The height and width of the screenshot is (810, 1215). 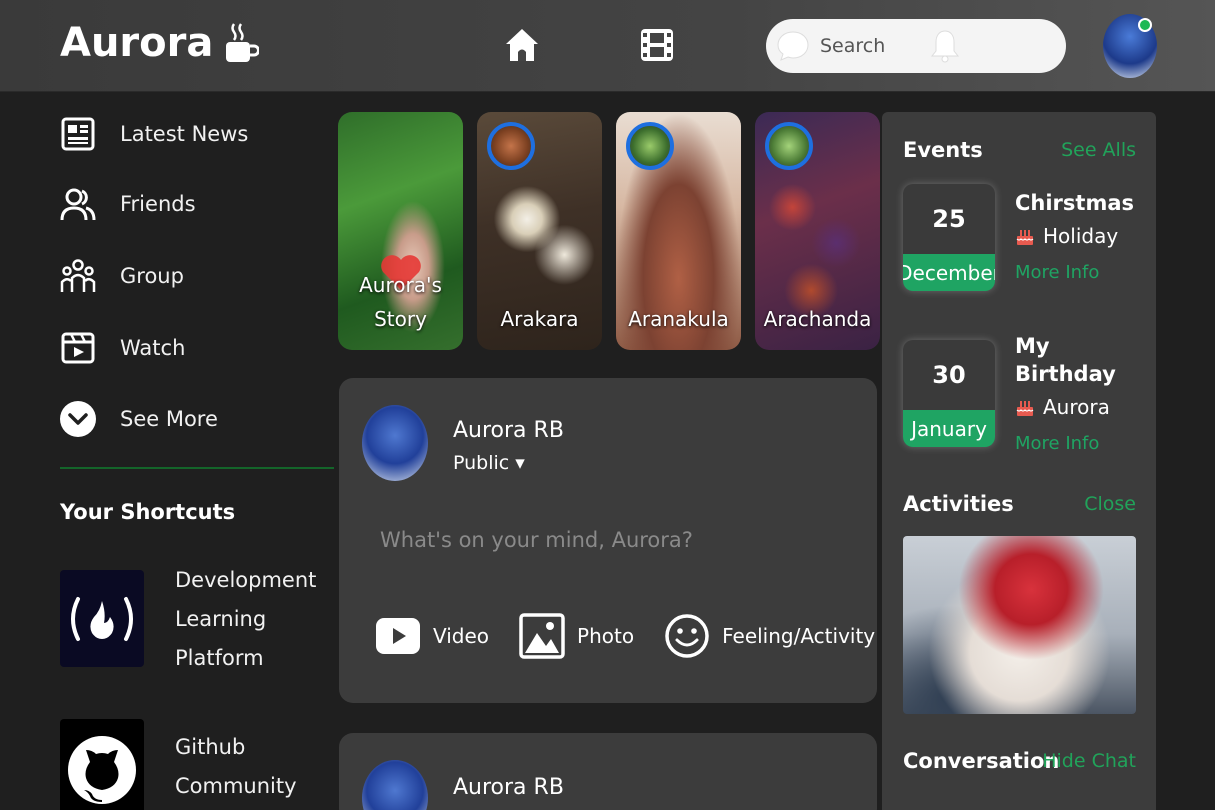 I want to click on group-icon, so click(x=78, y=275).